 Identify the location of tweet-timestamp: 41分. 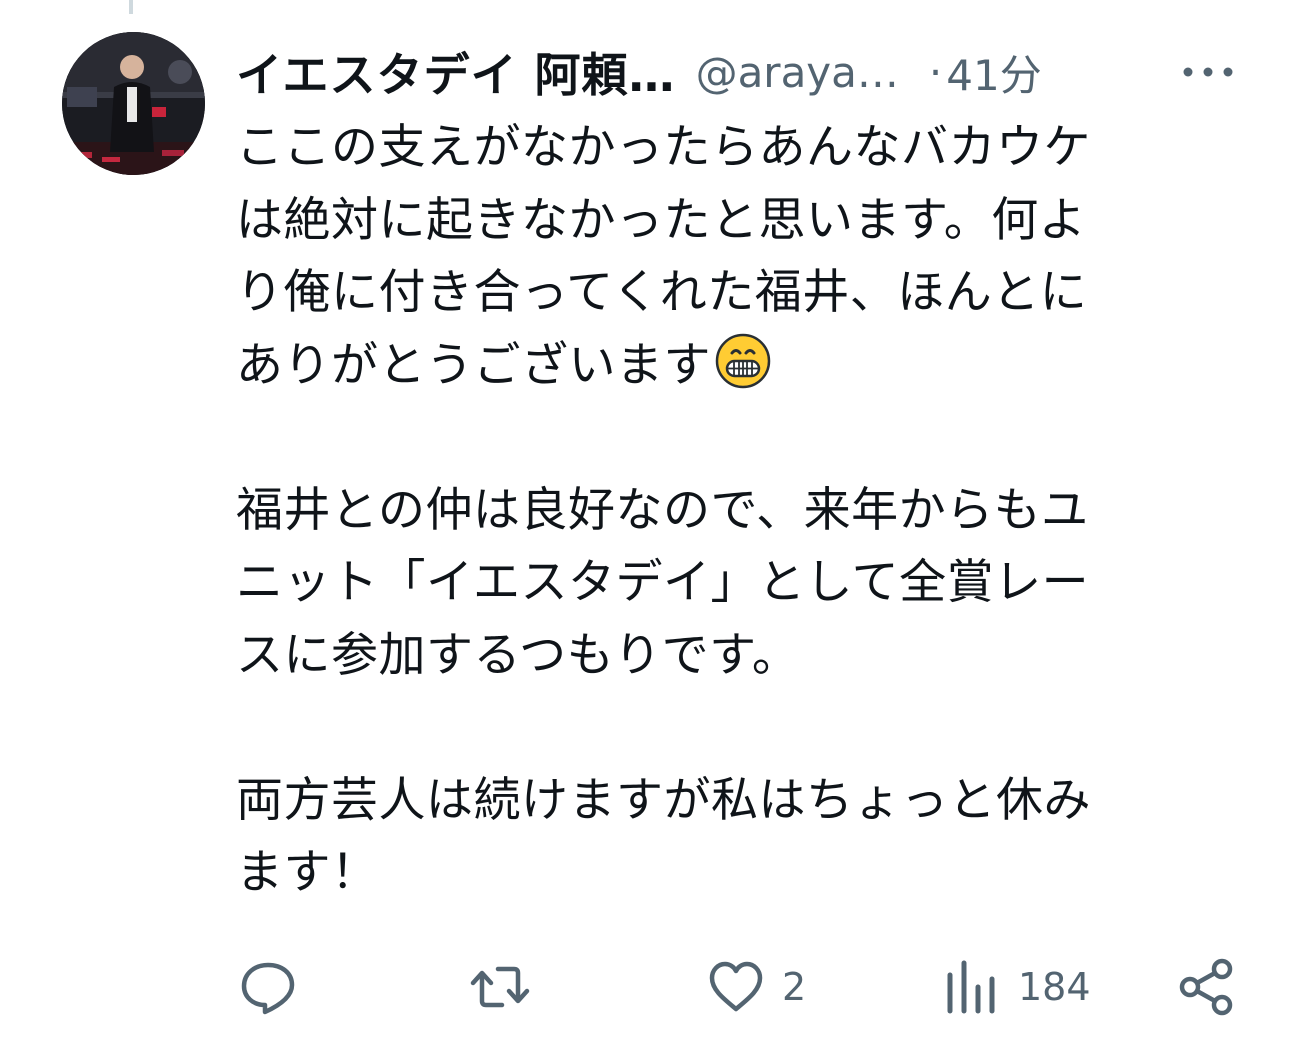
(993, 72).